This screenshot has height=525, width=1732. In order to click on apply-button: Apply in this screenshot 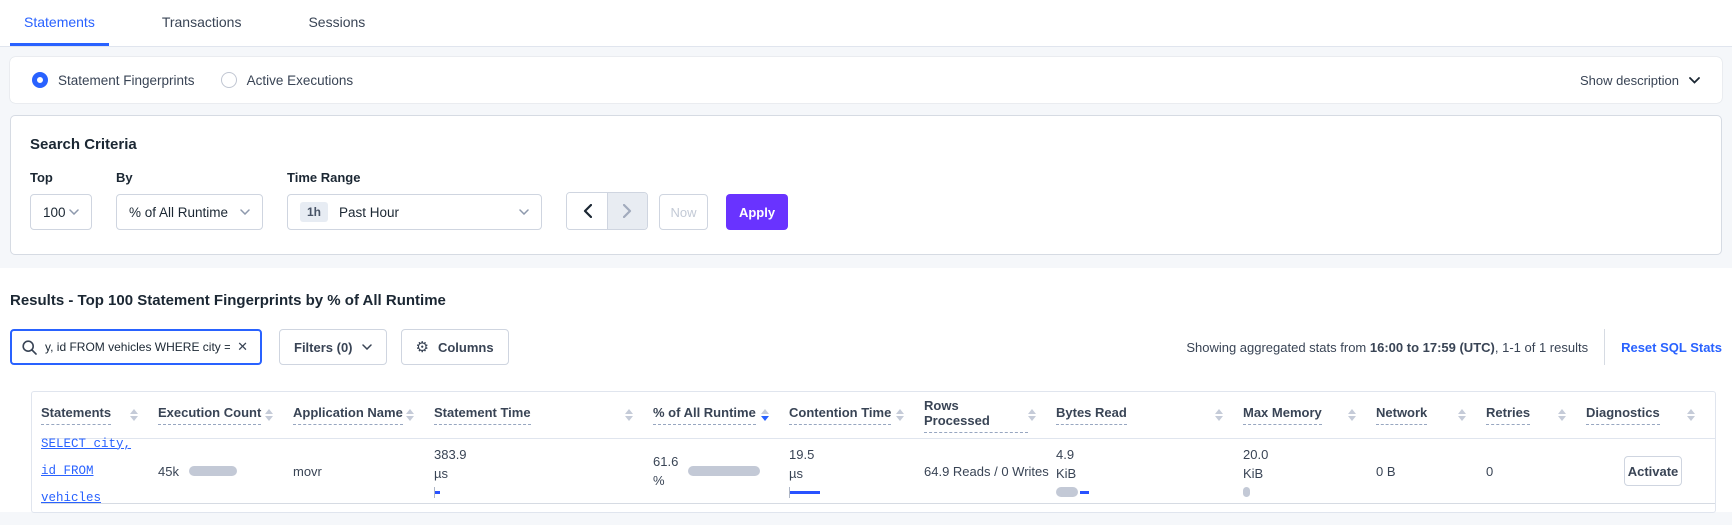, I will do `click(757, 212)`.